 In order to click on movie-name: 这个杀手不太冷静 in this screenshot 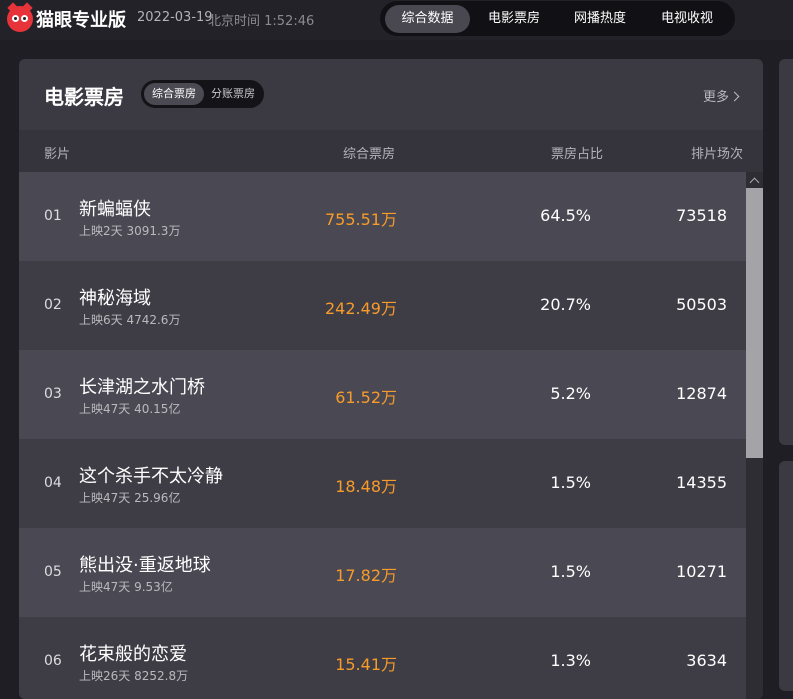, I will do `click(151, 476)`.